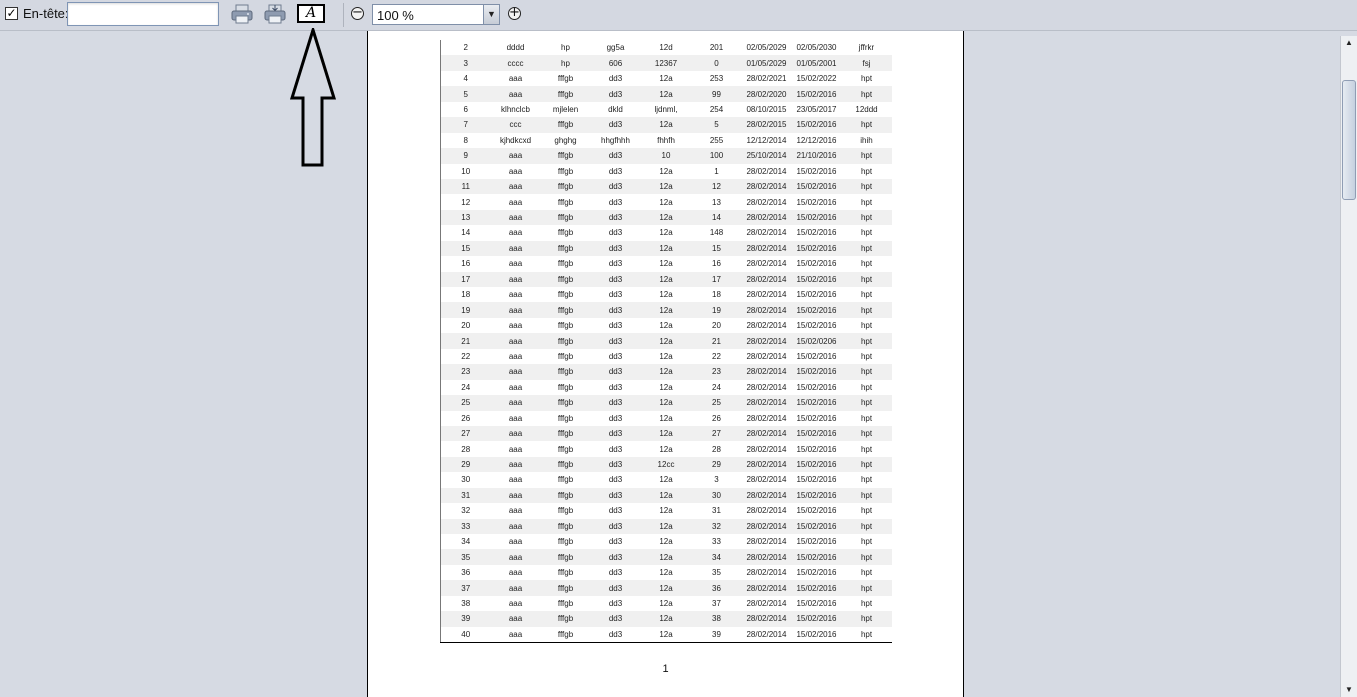 The image size is (1357, 697). I want to click on table-cell: 0, so click(716, 63).